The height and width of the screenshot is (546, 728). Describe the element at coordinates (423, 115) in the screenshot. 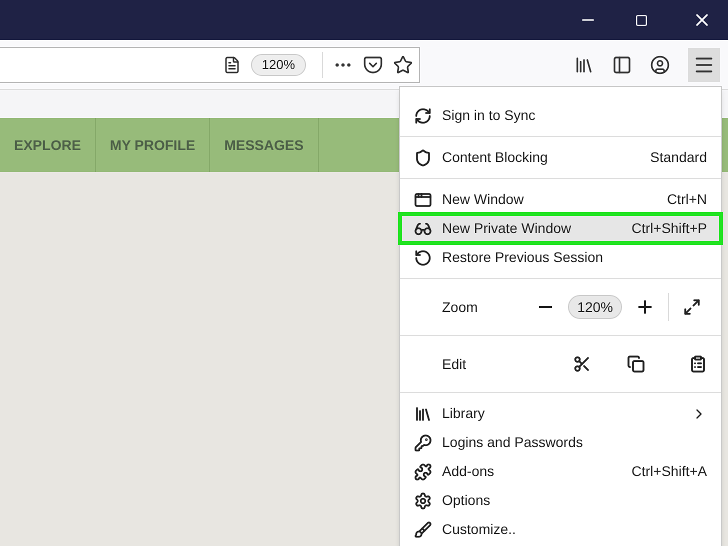

I see `sync-icon` at that location.